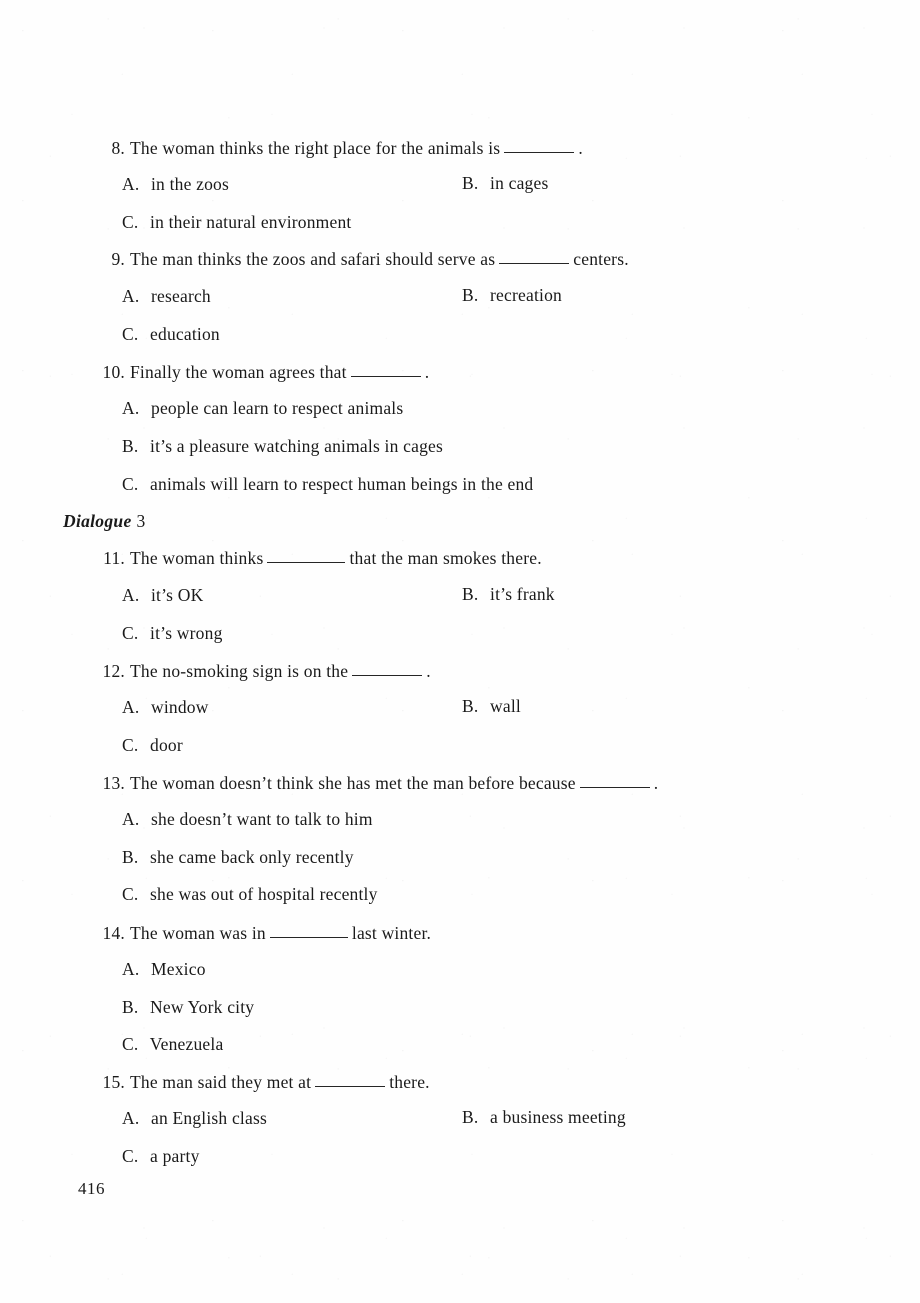 This screenshot has width=920, height=1303. What do you see at coordinates (178, 969) in the screenshot?
I see `option-label: Mexico` at bounding box center [178, 969].